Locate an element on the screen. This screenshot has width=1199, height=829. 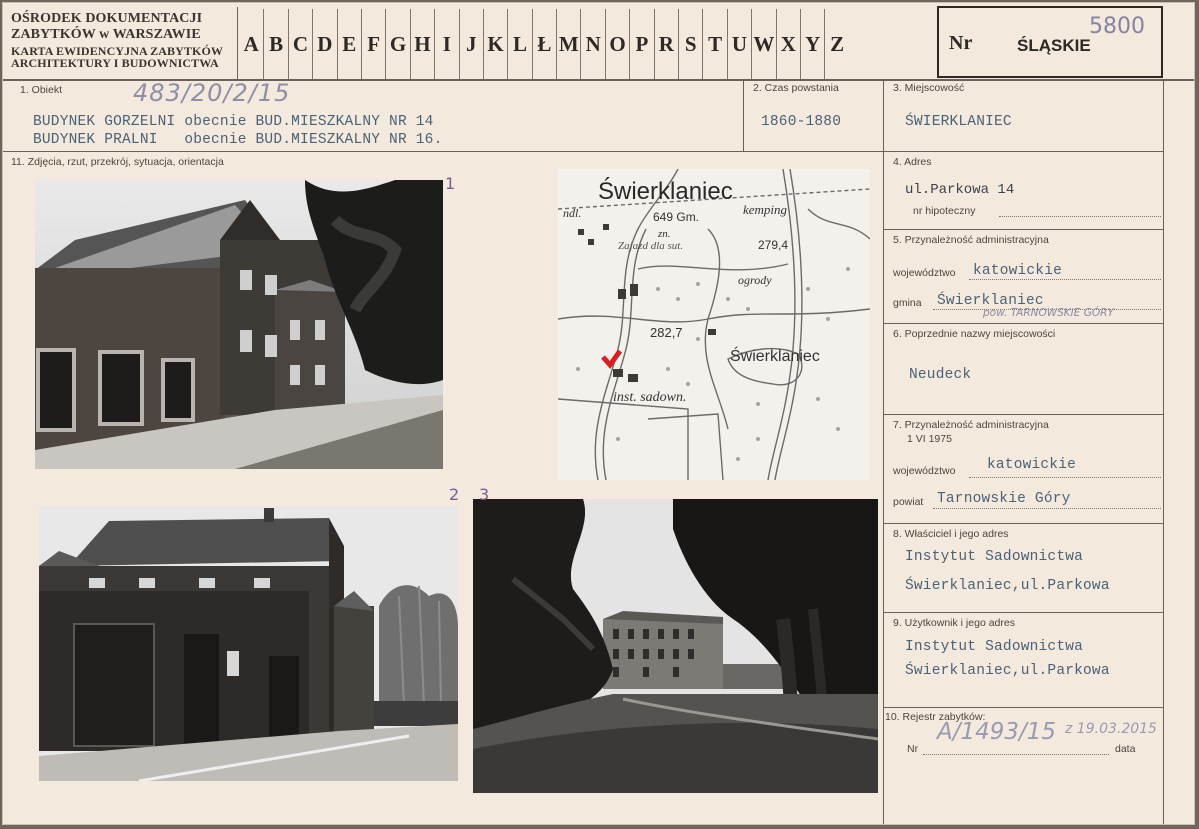
photo-park-view is located at coordinates (675, 646).